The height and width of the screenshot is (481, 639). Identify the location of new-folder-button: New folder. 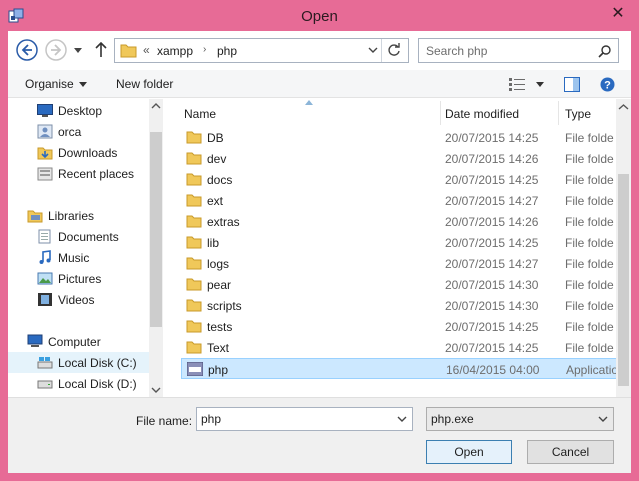
(144, 84).